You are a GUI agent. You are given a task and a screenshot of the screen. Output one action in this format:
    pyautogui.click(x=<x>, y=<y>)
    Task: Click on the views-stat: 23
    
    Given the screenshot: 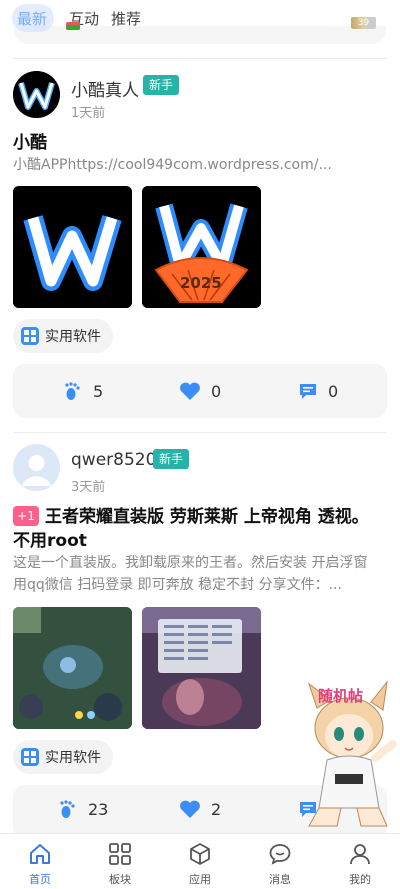 What is the action you would take?
    pyautogui.click(x=83, y=809)
    